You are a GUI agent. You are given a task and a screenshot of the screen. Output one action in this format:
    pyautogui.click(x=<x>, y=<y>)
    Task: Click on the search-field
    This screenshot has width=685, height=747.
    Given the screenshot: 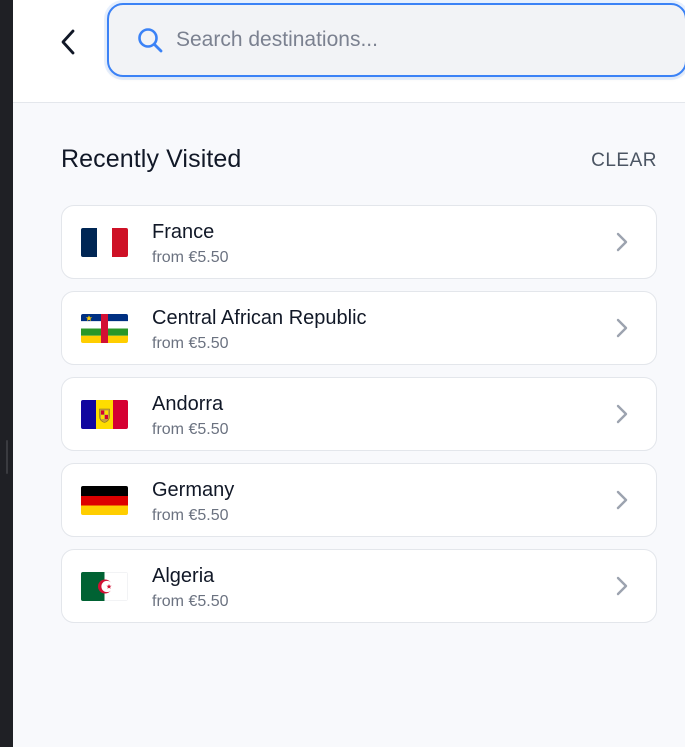 What is the action you would take?
    pyautogui.click(x=396, y=40)
    